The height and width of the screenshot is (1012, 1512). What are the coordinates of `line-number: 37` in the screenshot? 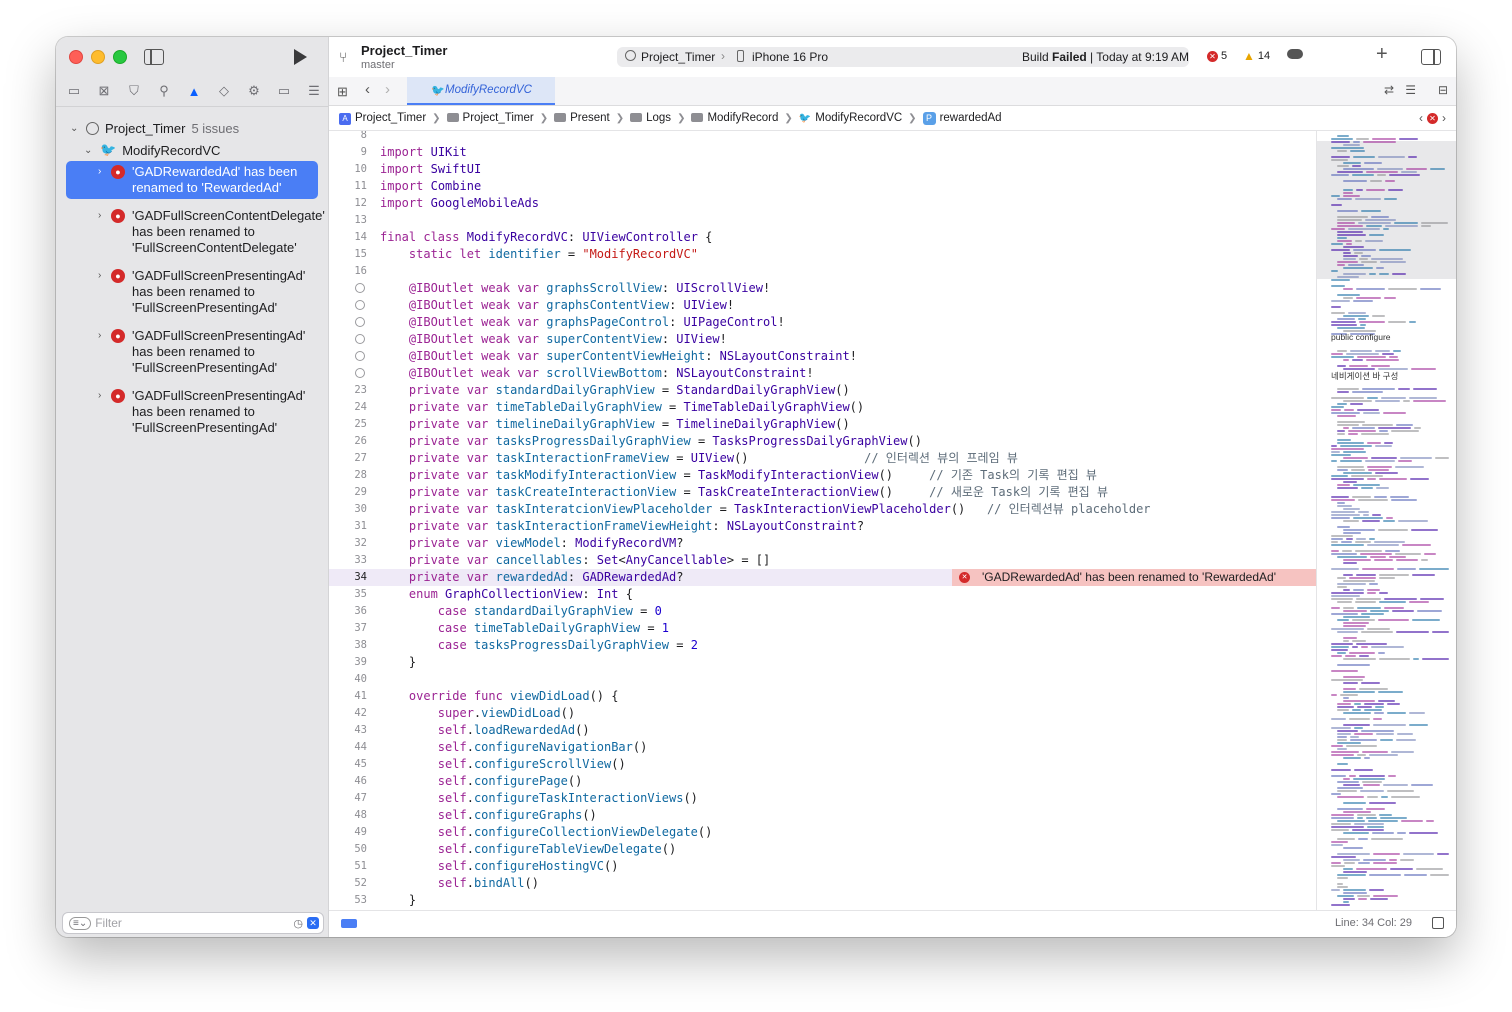 It's located at (348, 628).